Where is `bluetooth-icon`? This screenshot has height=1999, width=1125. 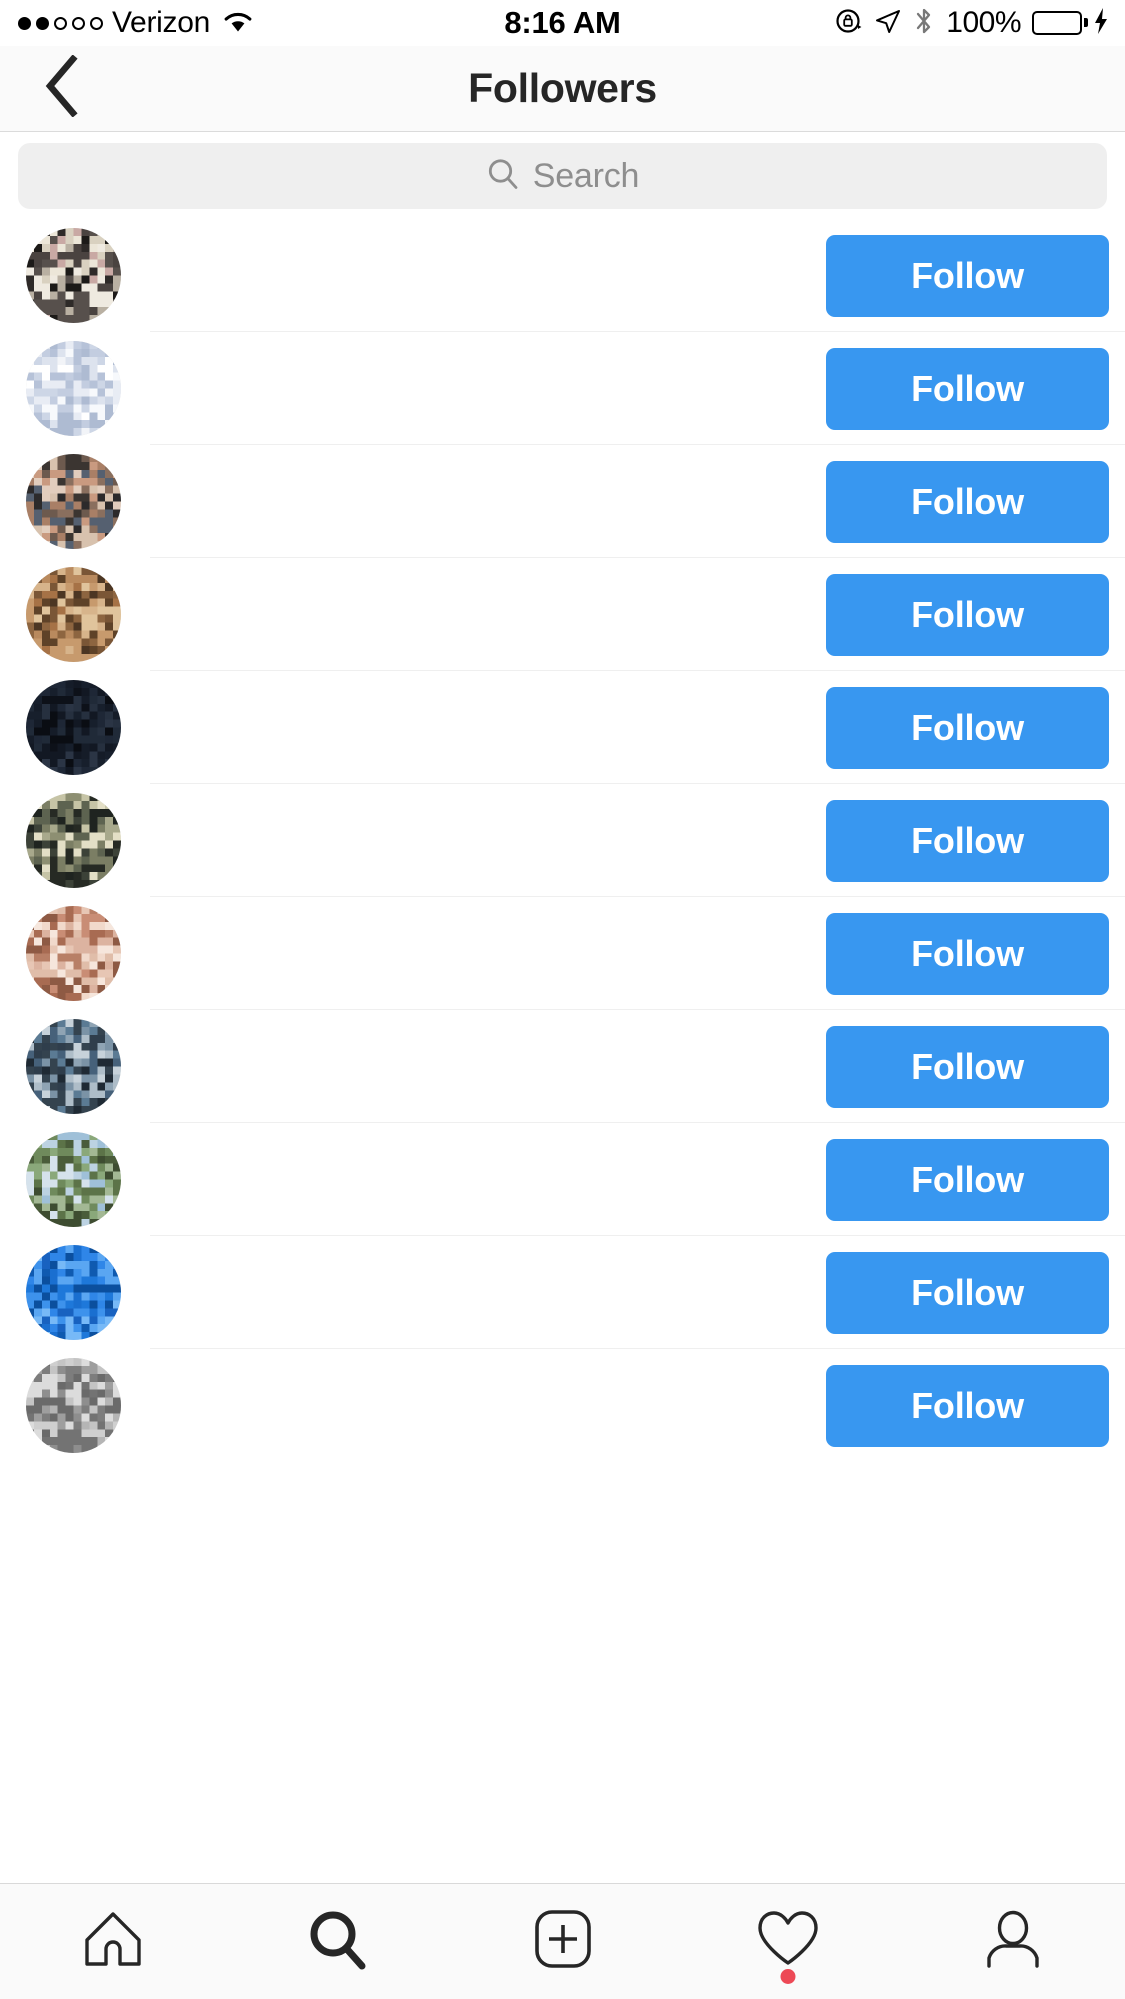
bluetooth-icon is located at coordinates (924, 23).